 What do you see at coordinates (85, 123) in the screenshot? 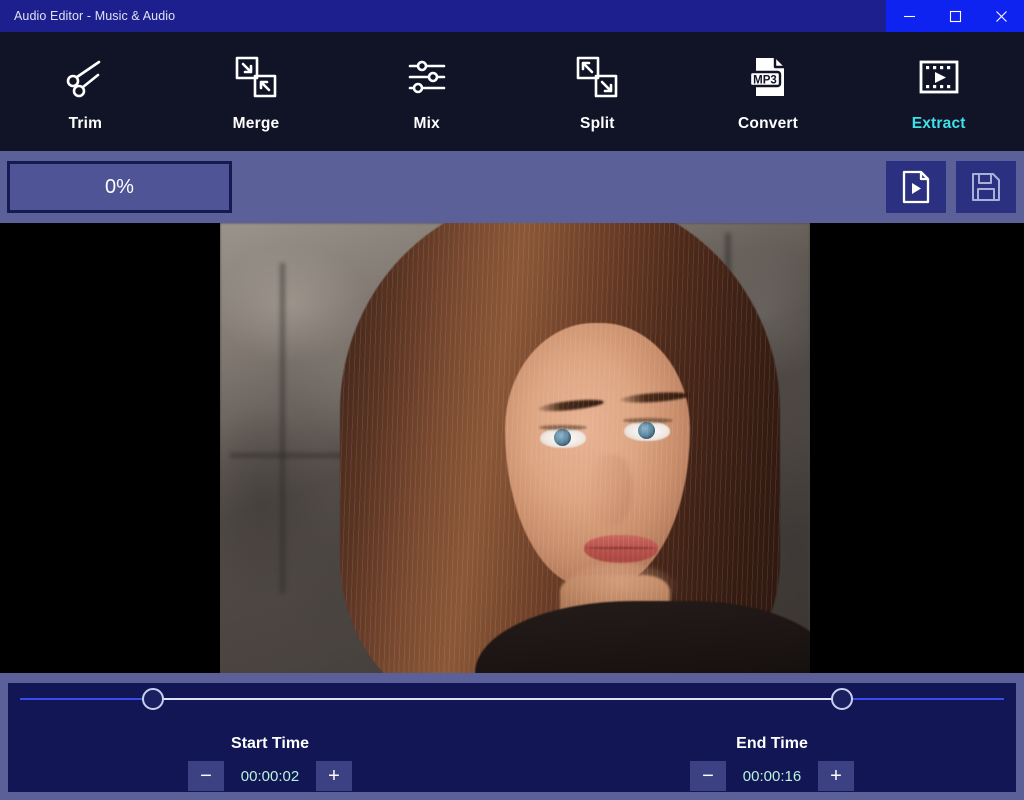
I see `toolbar-label-trim: Trim` at bounding box center [85, 123].